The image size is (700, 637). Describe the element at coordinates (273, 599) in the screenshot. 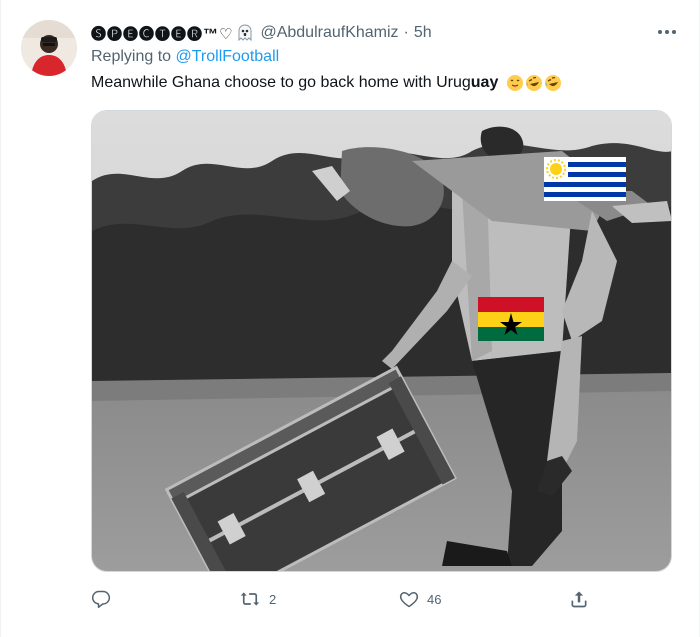

I see `retweet-count: 2` at that location.